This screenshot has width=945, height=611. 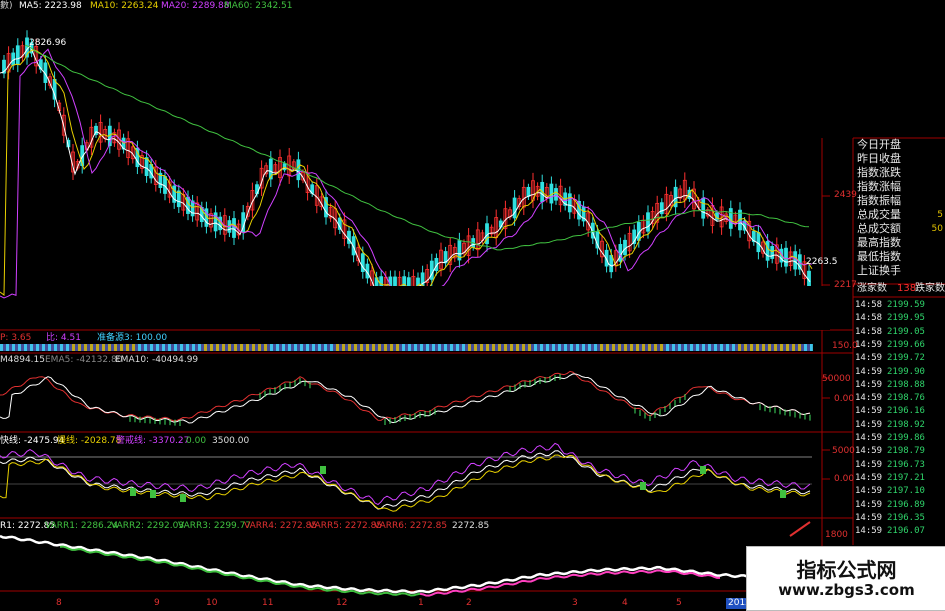 What do you see at coordinates (906, 384) in the screenshot?
I see `tick-price: 2198.88` at bounding box center [906, 384].